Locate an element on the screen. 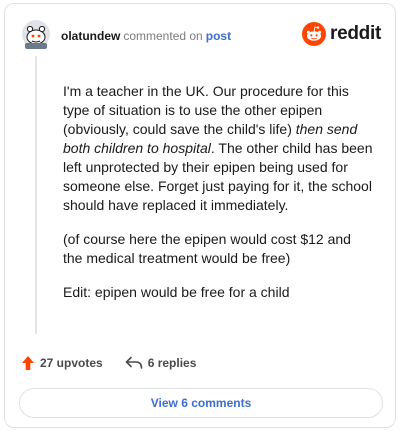  user-avatar-icon is located at coordinates (36, 34).